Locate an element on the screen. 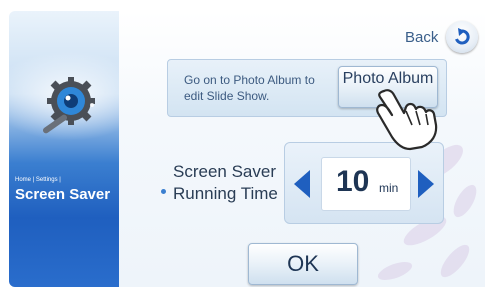 Image resolution: width=485 pixels, height=293 pixels. back-label: Back is located at coordinates (421, 37).